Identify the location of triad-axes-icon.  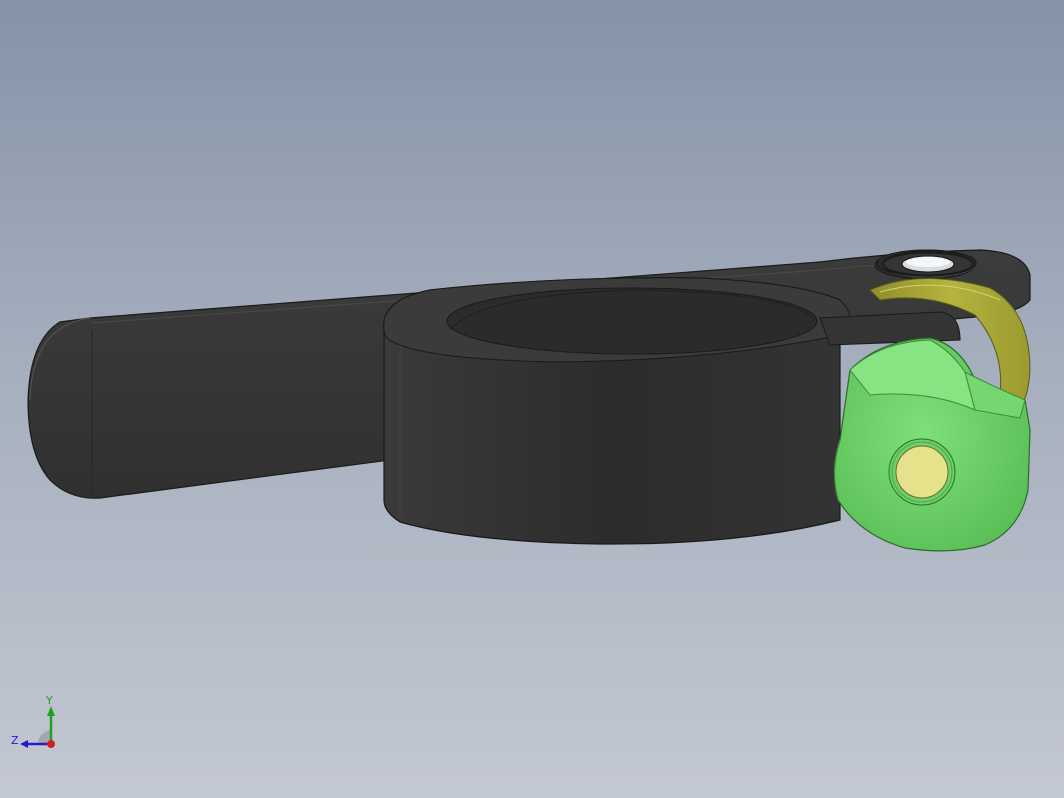
(37, 727).